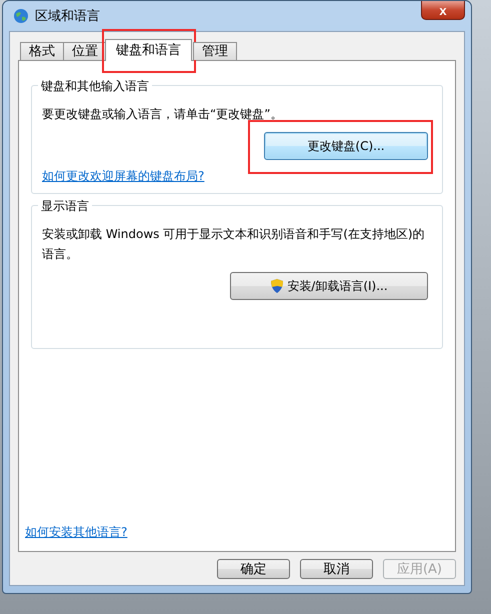 Image resolution: width=491 pixels, height=614 pixels. What do you see at coordinates (163, 114) in the screenshot?
I see `group-description: 要更改键盘或输入语言，请单击“更改键盘”。` at bounding box center [163, 114].